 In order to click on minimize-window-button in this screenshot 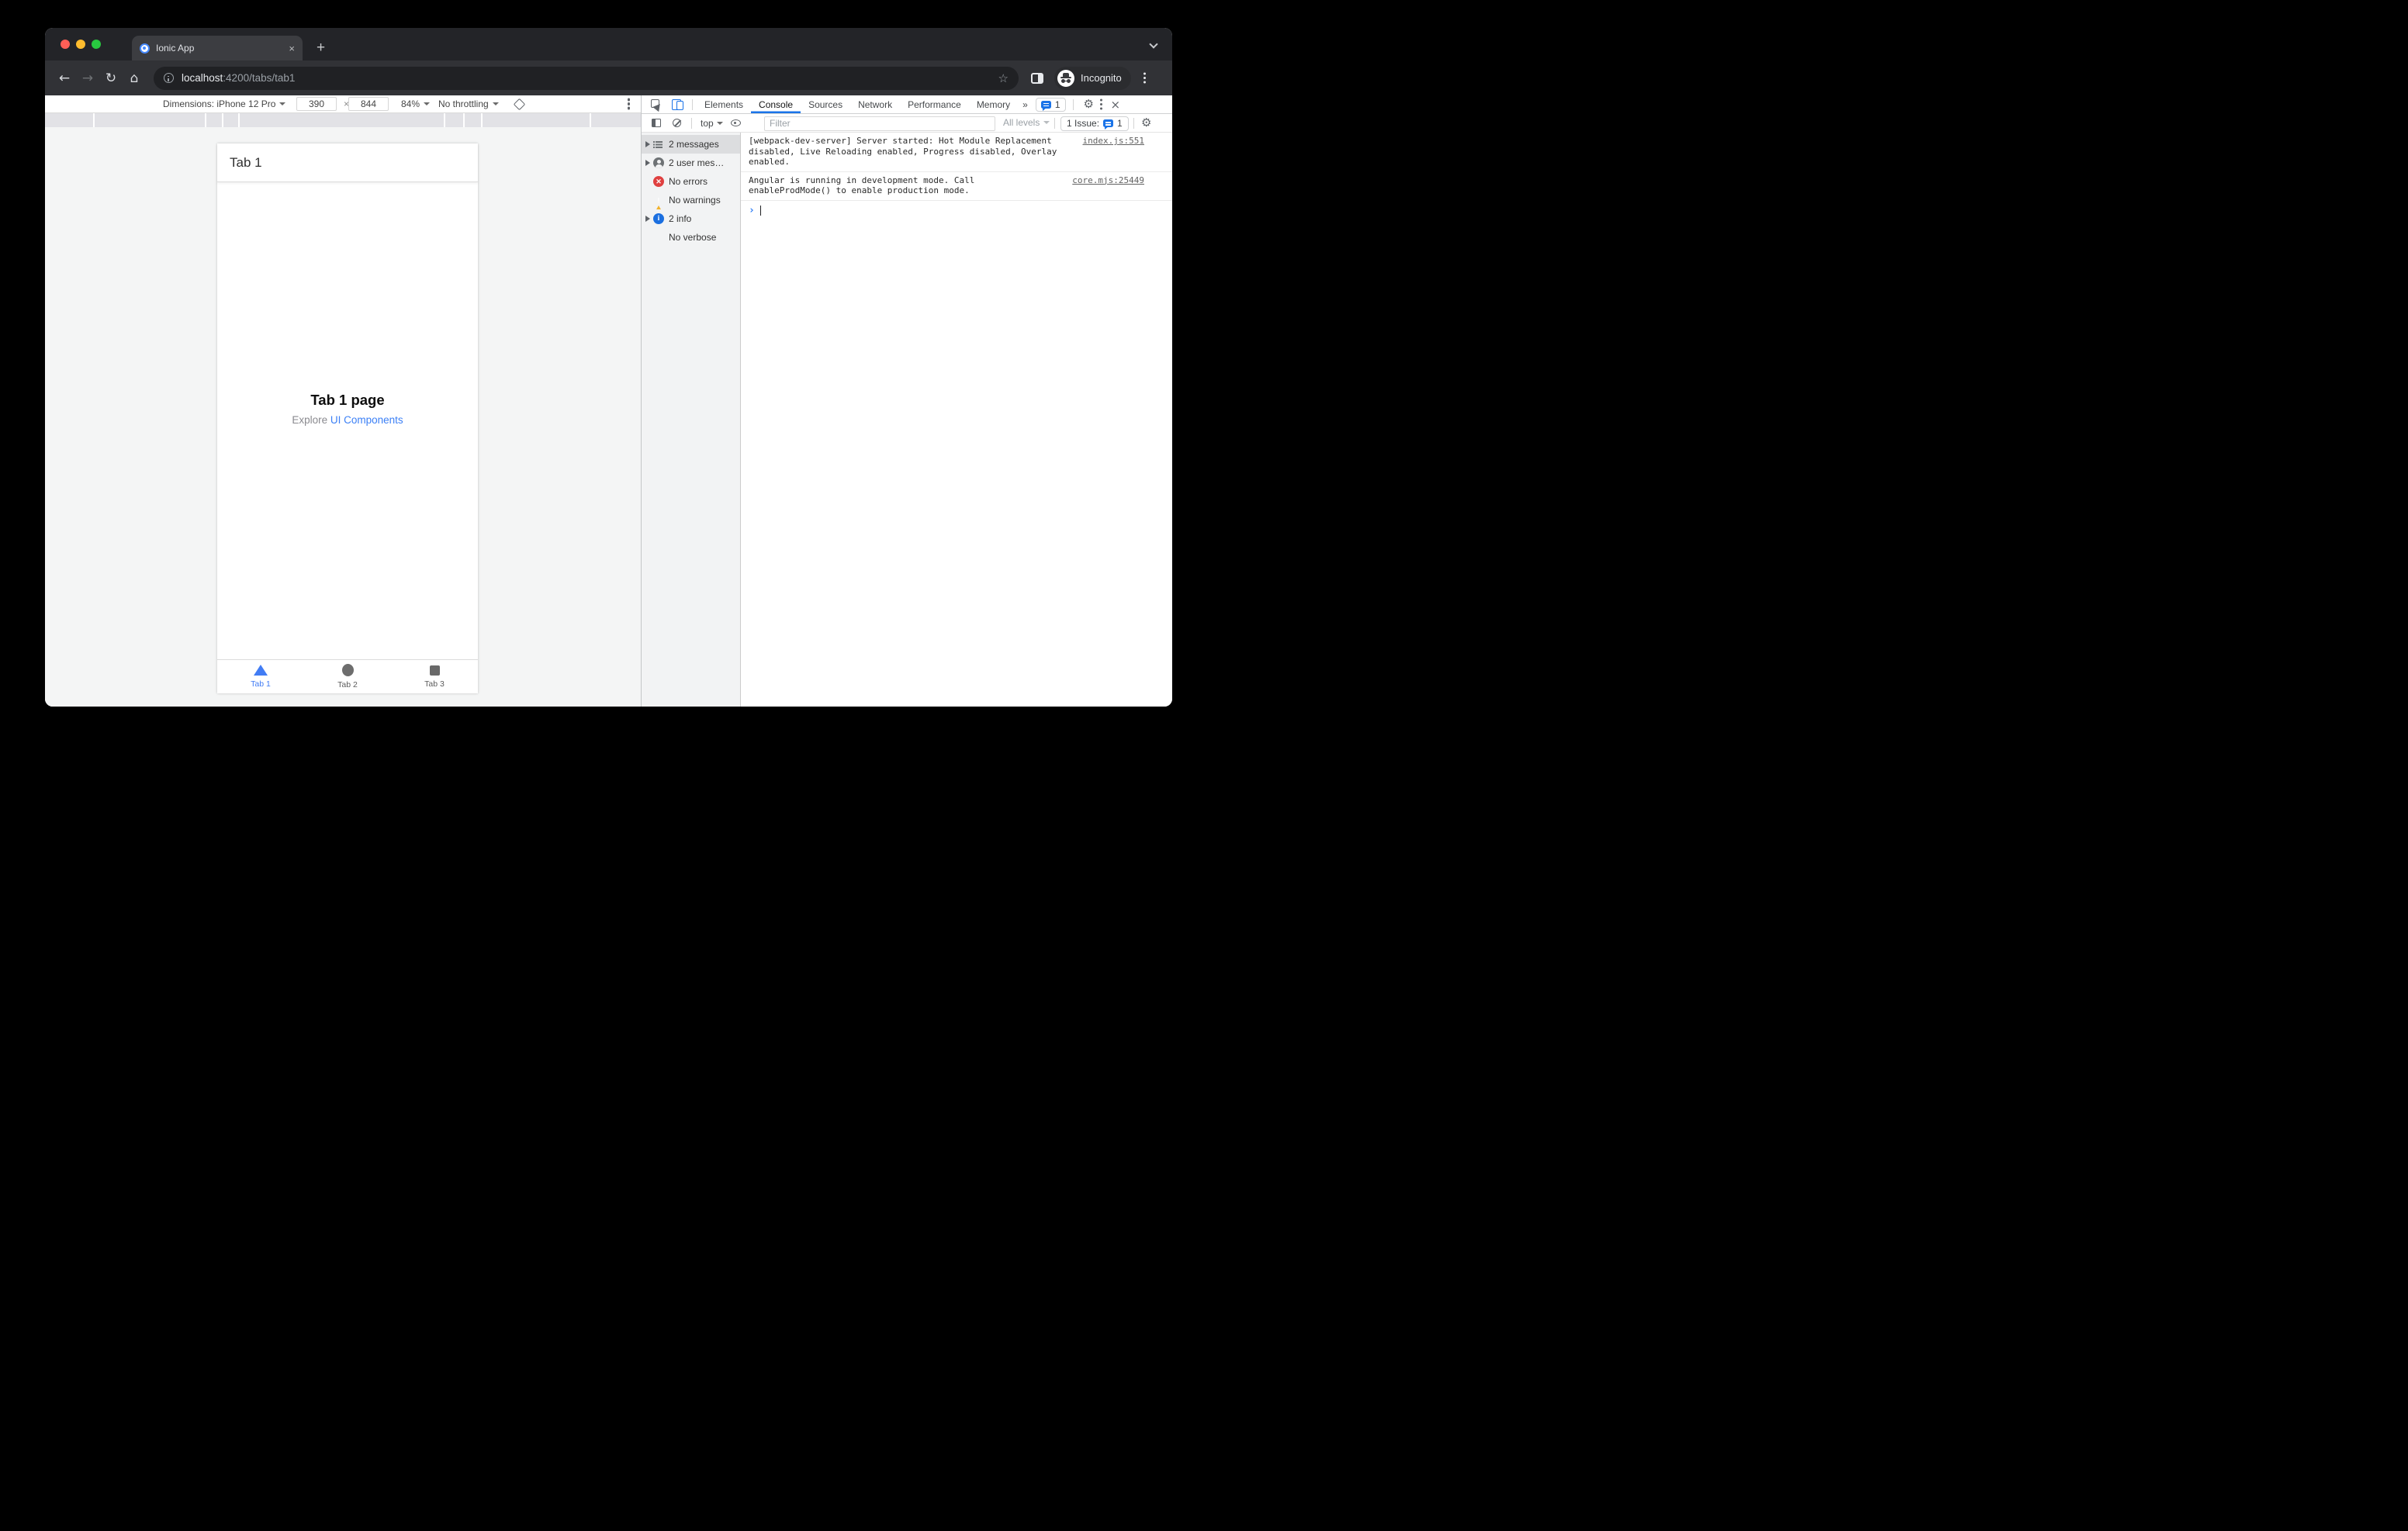, I will do `click(80, 44)`.